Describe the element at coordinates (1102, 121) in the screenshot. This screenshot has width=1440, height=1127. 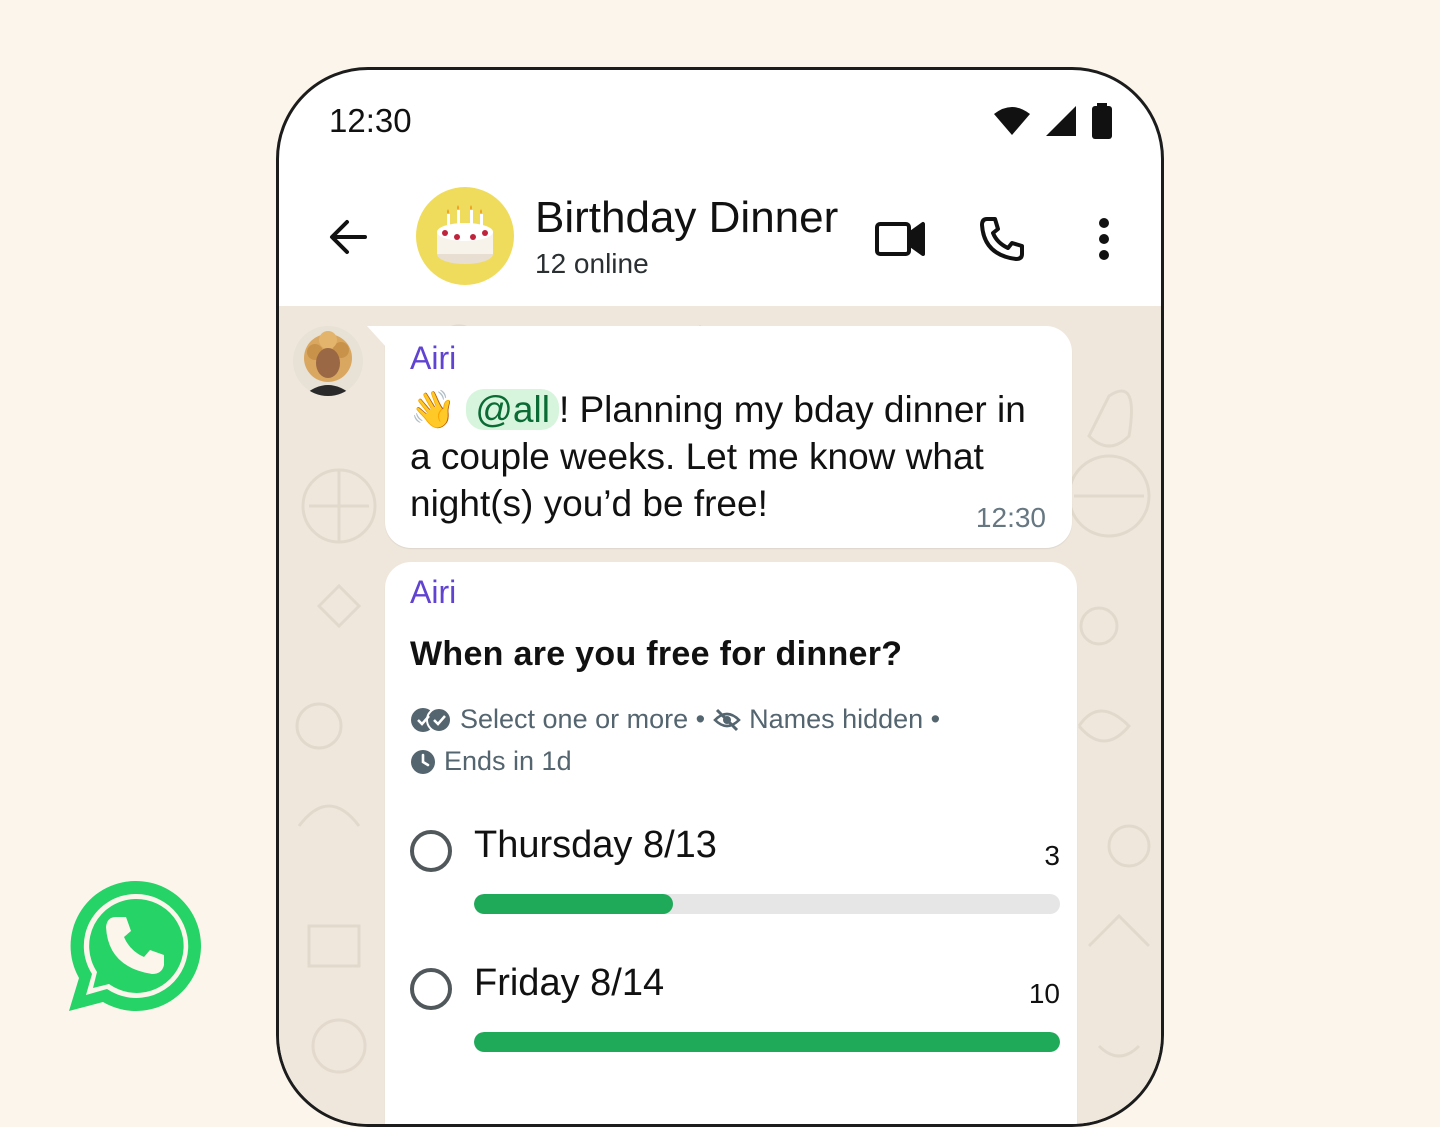
I see `battery-icon` at that location.